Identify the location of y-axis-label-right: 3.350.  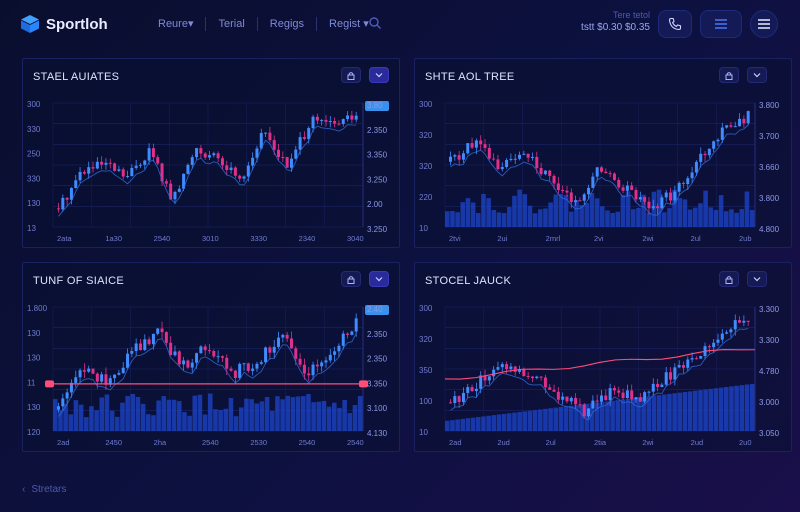
(377, 155).